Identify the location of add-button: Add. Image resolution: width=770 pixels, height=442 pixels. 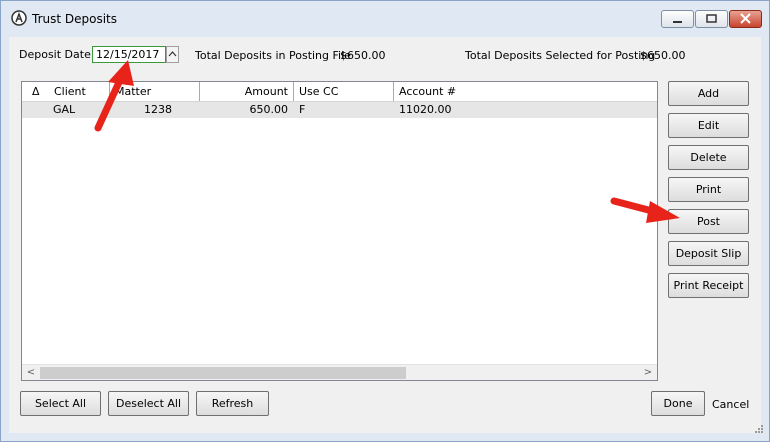
(708, 93).